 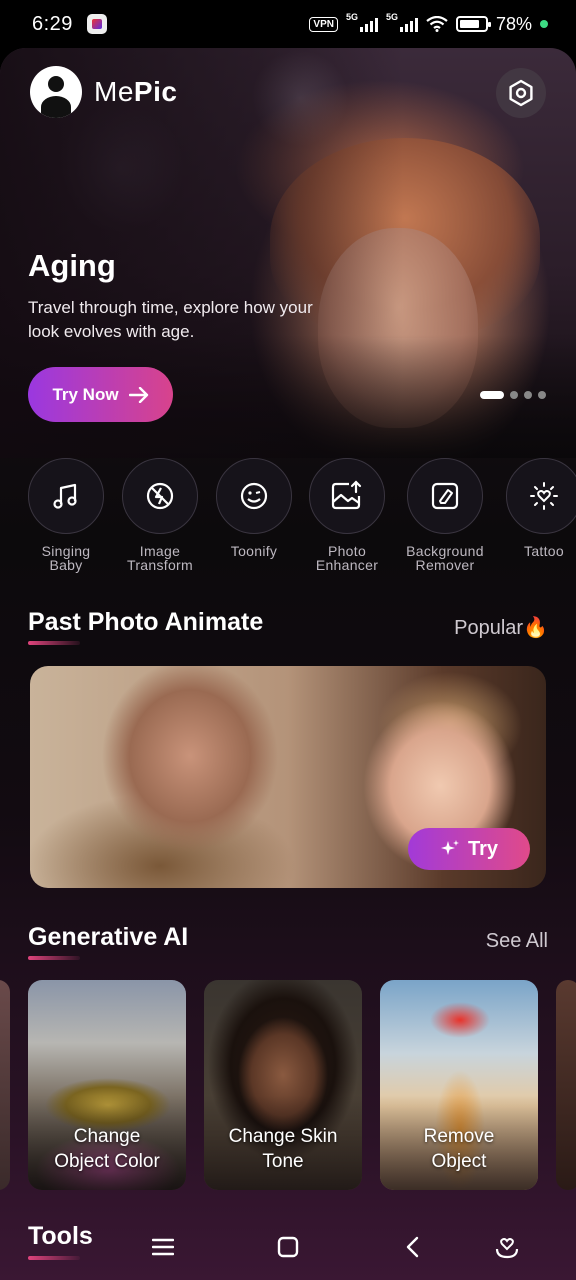 What do you see at coordinates (56, 92) in the screenshot?
I see `avatar` at bounding box center [56, 92].